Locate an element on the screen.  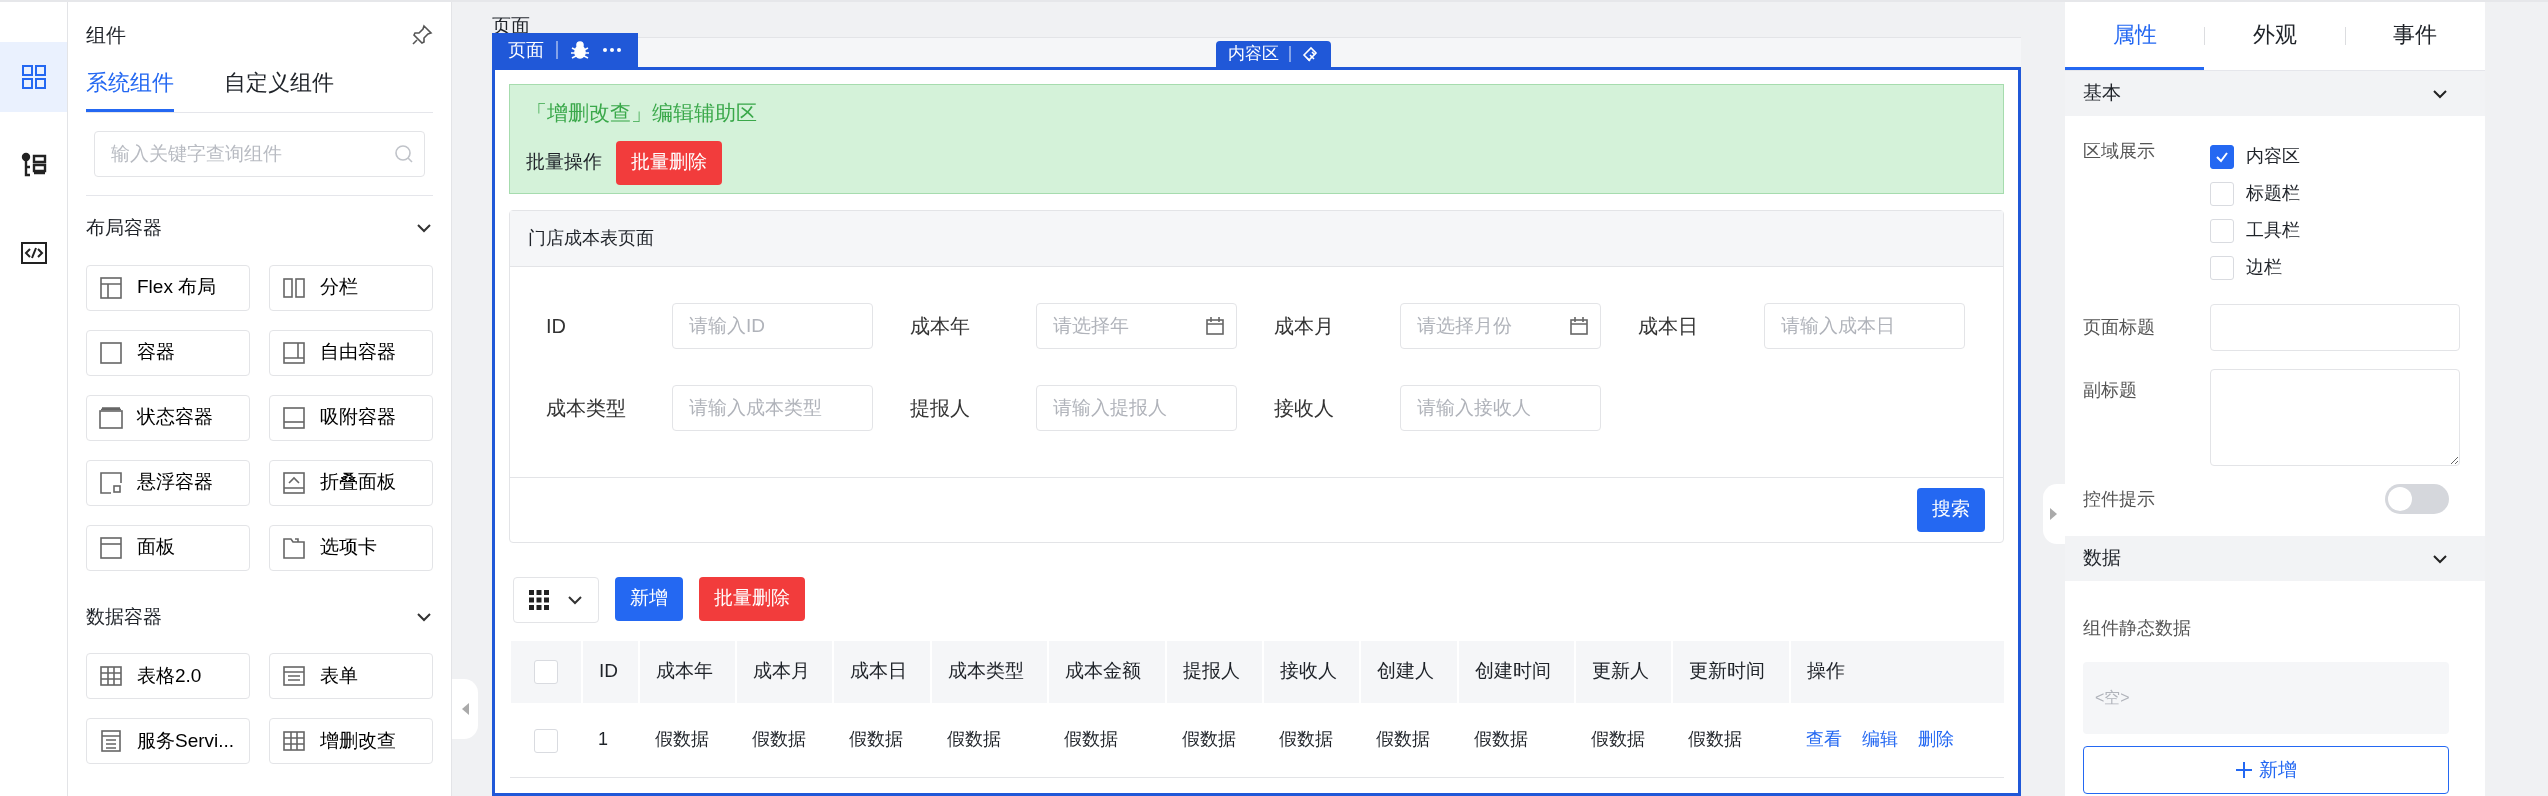
component-item: 容器 is located at coordinates (168, 352).